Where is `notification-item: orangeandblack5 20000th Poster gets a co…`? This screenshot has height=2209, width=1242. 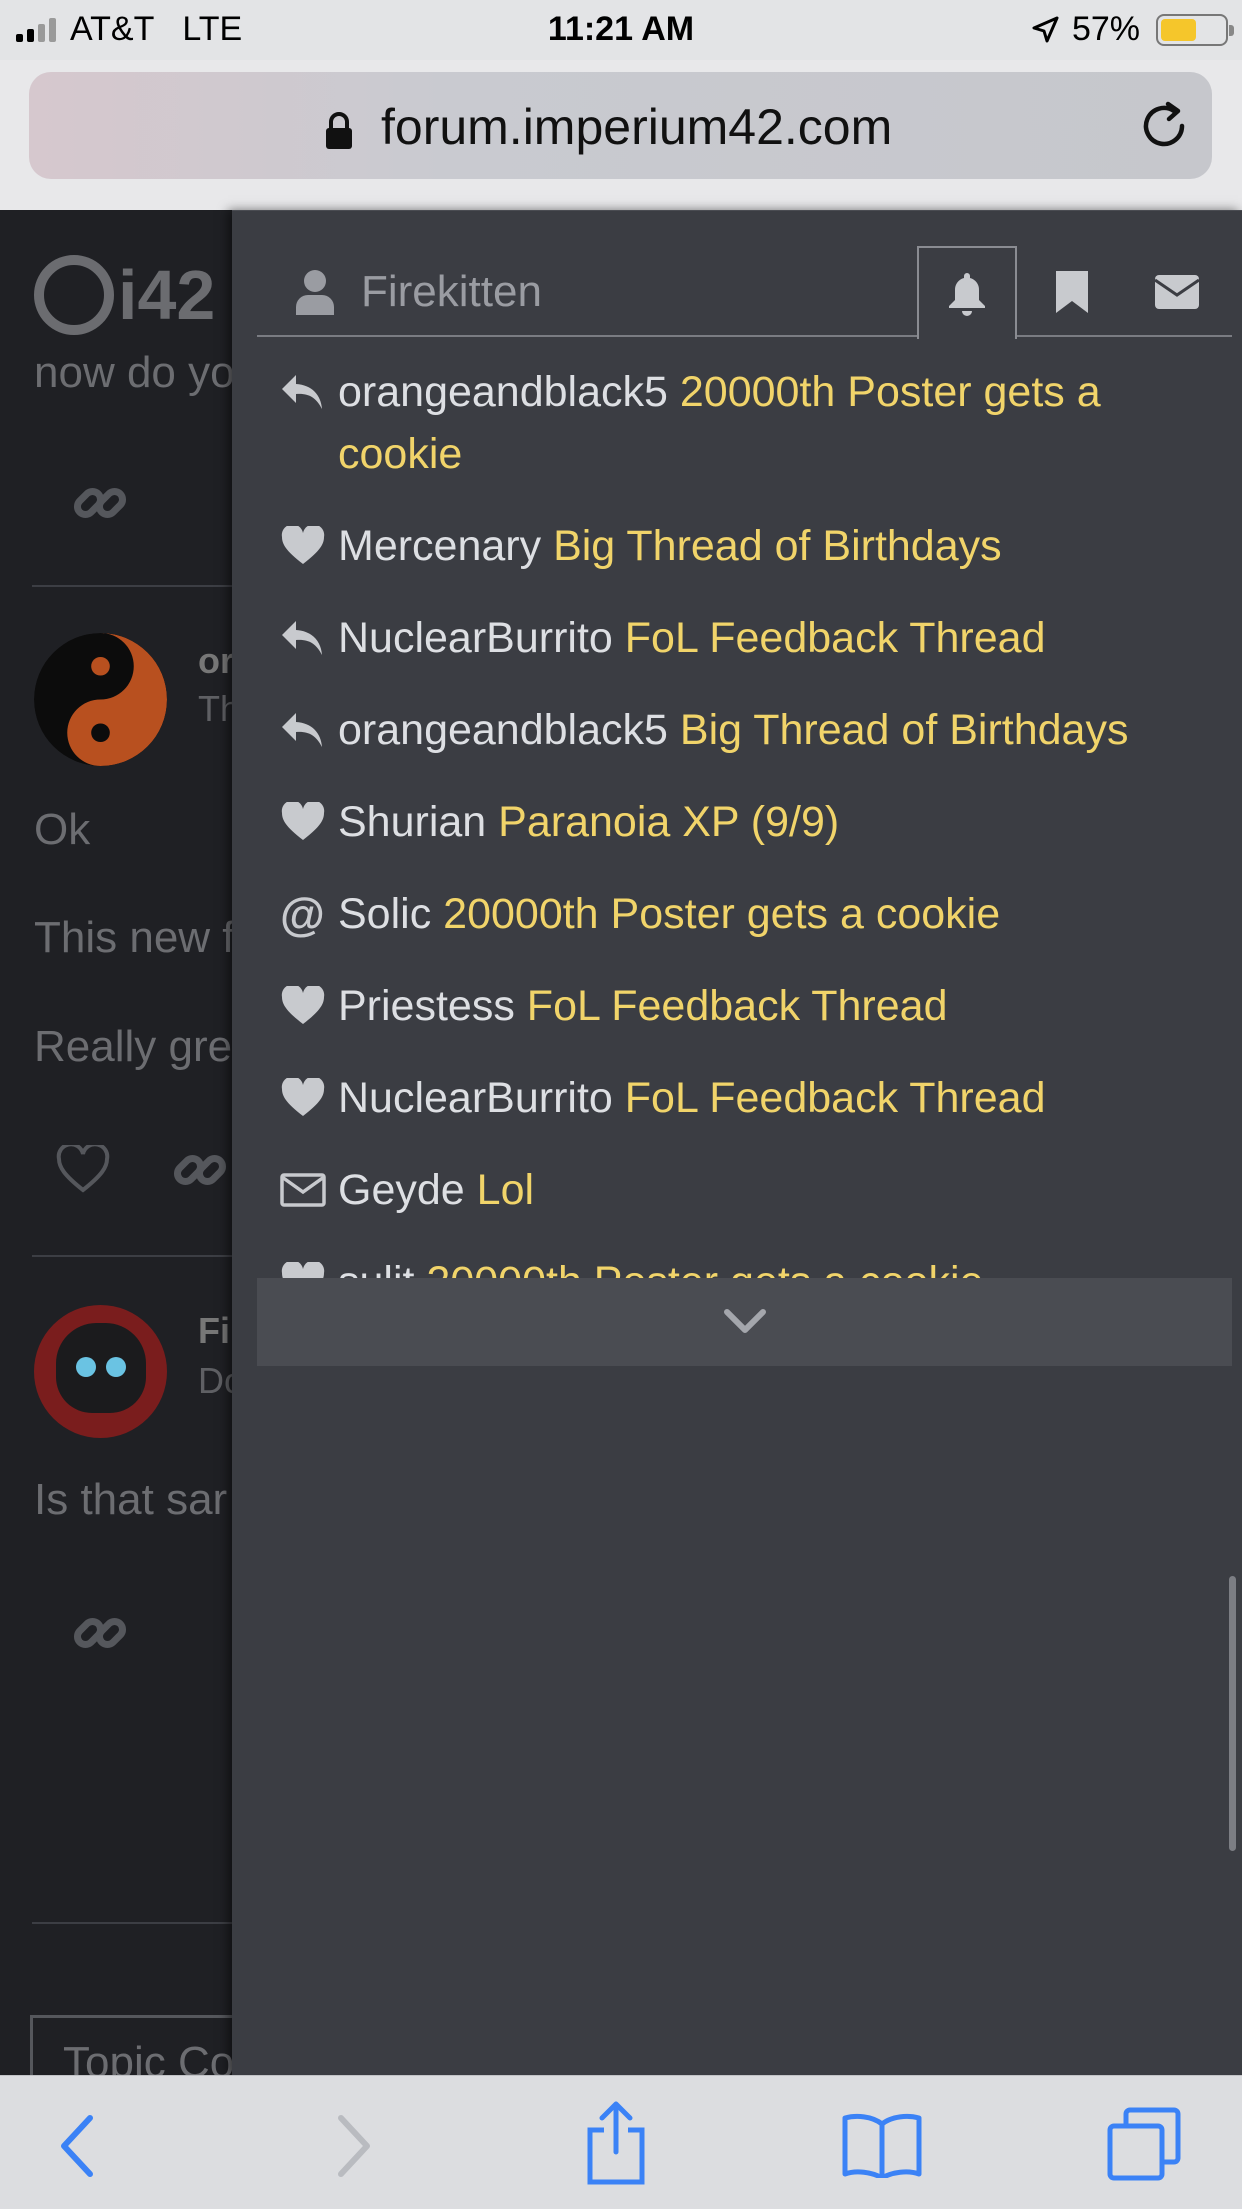 notification-item: orangeandblack5 20000th Poster gets a co… is located at coordinates (744, 423).